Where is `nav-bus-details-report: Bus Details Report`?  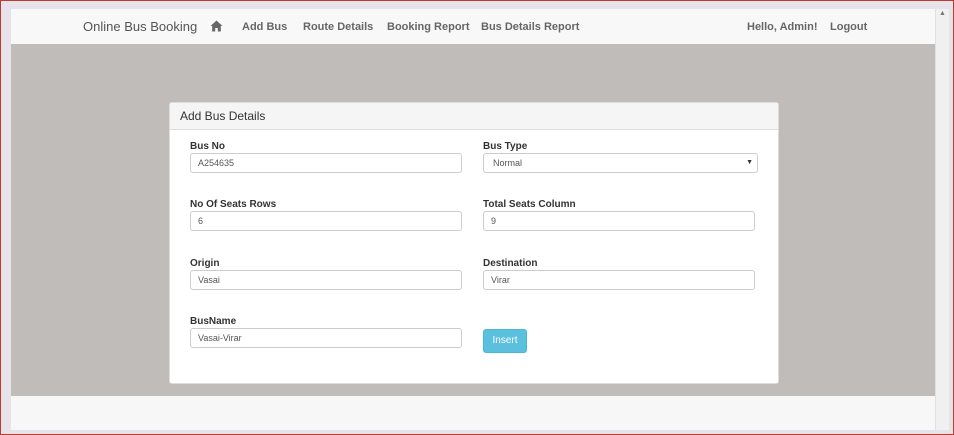 nav-bus-details-report: Bus Details Report is located at coordinates (530, 27).